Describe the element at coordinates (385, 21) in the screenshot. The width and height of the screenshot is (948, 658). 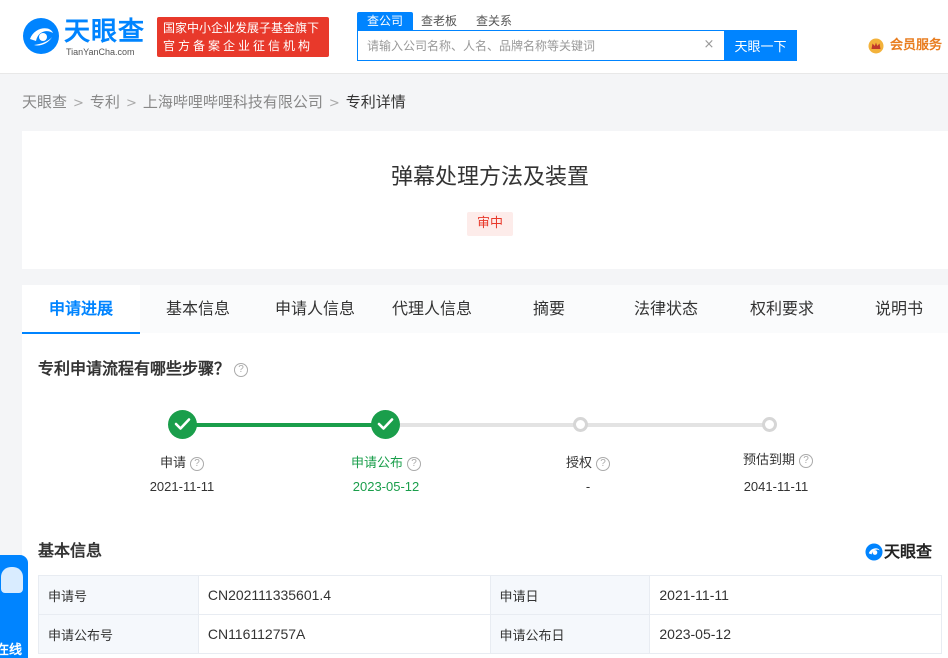
I see `search-tab-company: 查公司` at that location.